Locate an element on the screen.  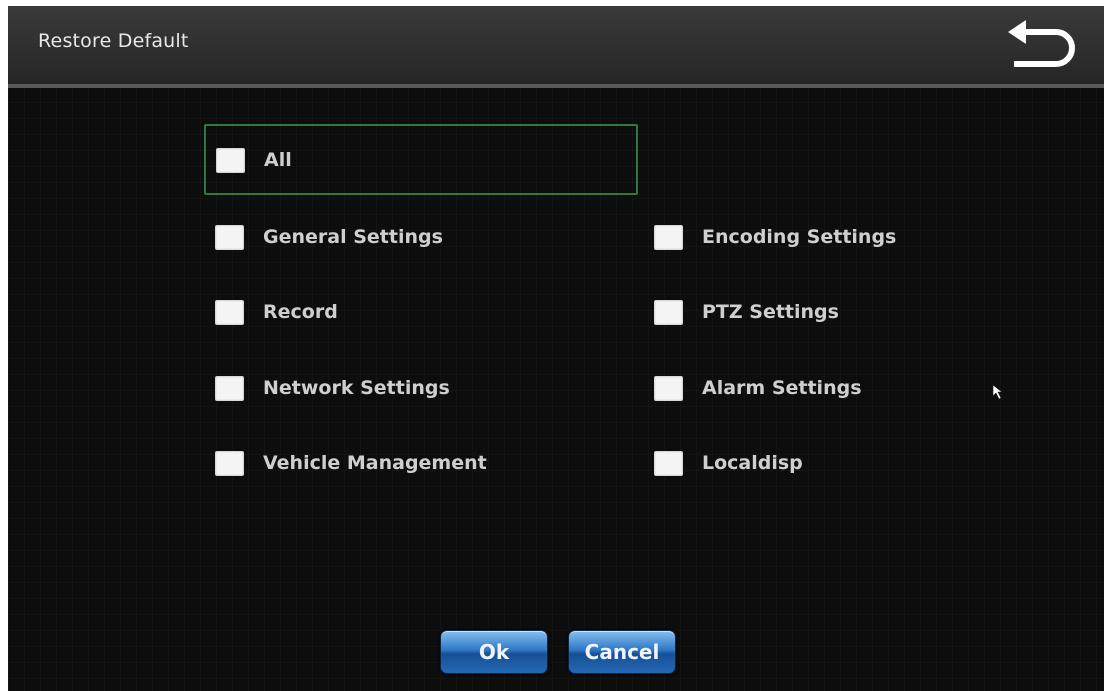
option-record: Record is located at coordinates (276, 312).